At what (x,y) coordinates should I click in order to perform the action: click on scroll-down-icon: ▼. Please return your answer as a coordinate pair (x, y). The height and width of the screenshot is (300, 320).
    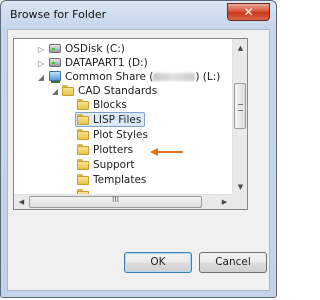
    Looking at the image, I should click on (240, 187).